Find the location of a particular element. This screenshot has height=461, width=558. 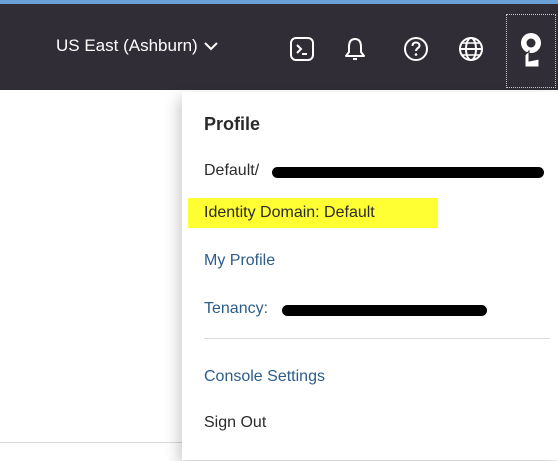

bell-icon is located at coordinates (355, 49).